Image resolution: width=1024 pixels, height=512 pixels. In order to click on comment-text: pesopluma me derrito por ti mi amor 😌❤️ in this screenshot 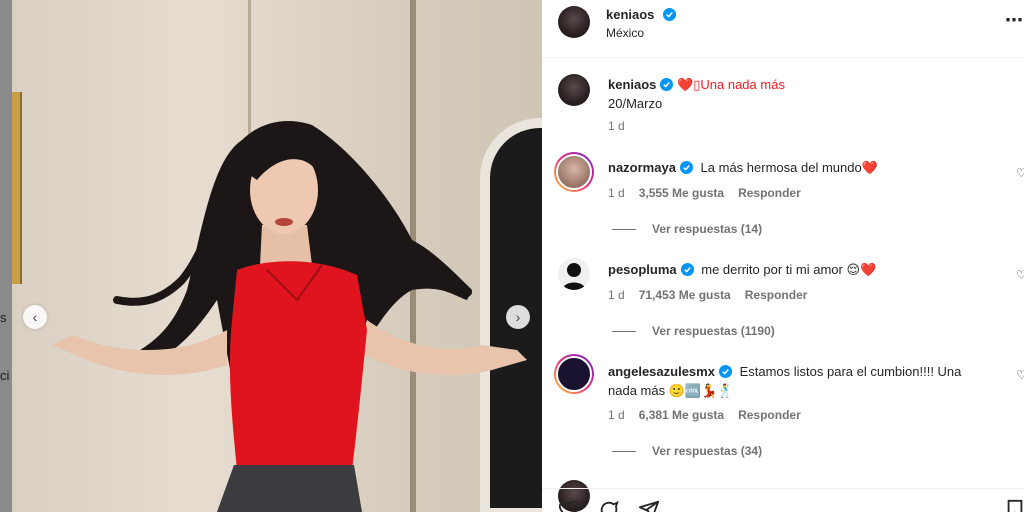, I will do `click(808, 269)`.